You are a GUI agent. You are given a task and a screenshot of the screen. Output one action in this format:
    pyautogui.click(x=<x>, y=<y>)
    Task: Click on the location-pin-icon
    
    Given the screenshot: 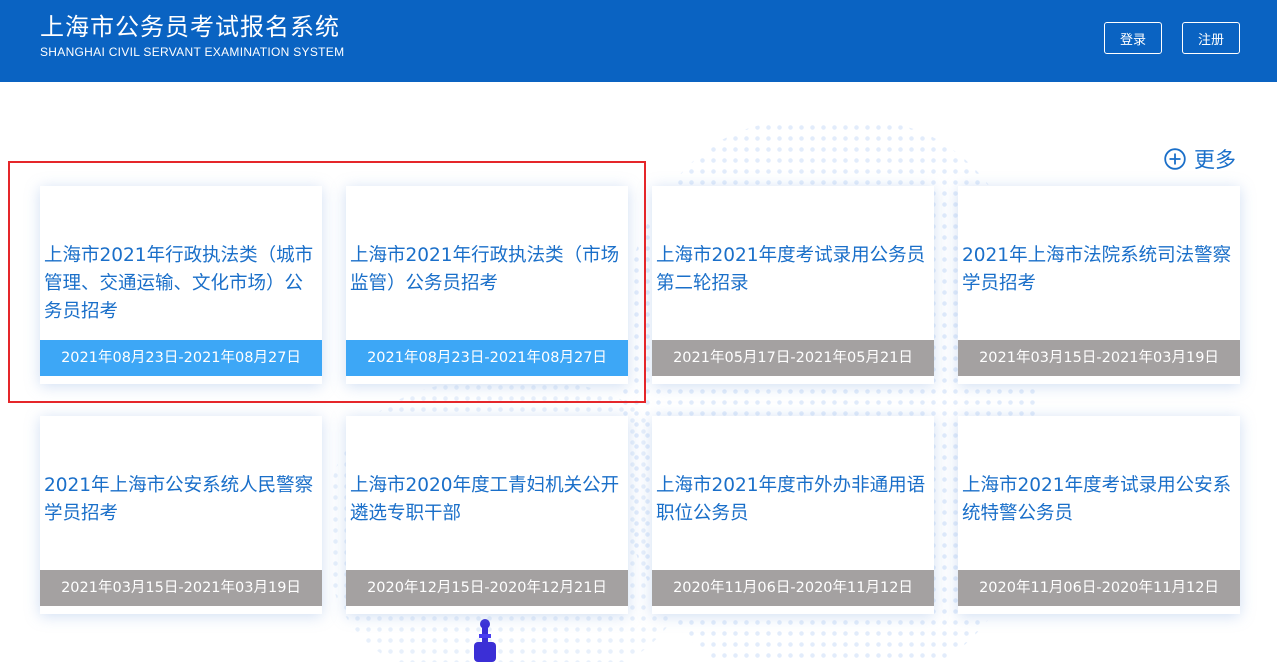 What is the action you would take?
    pyautogui.click(x=485, y=640)
    